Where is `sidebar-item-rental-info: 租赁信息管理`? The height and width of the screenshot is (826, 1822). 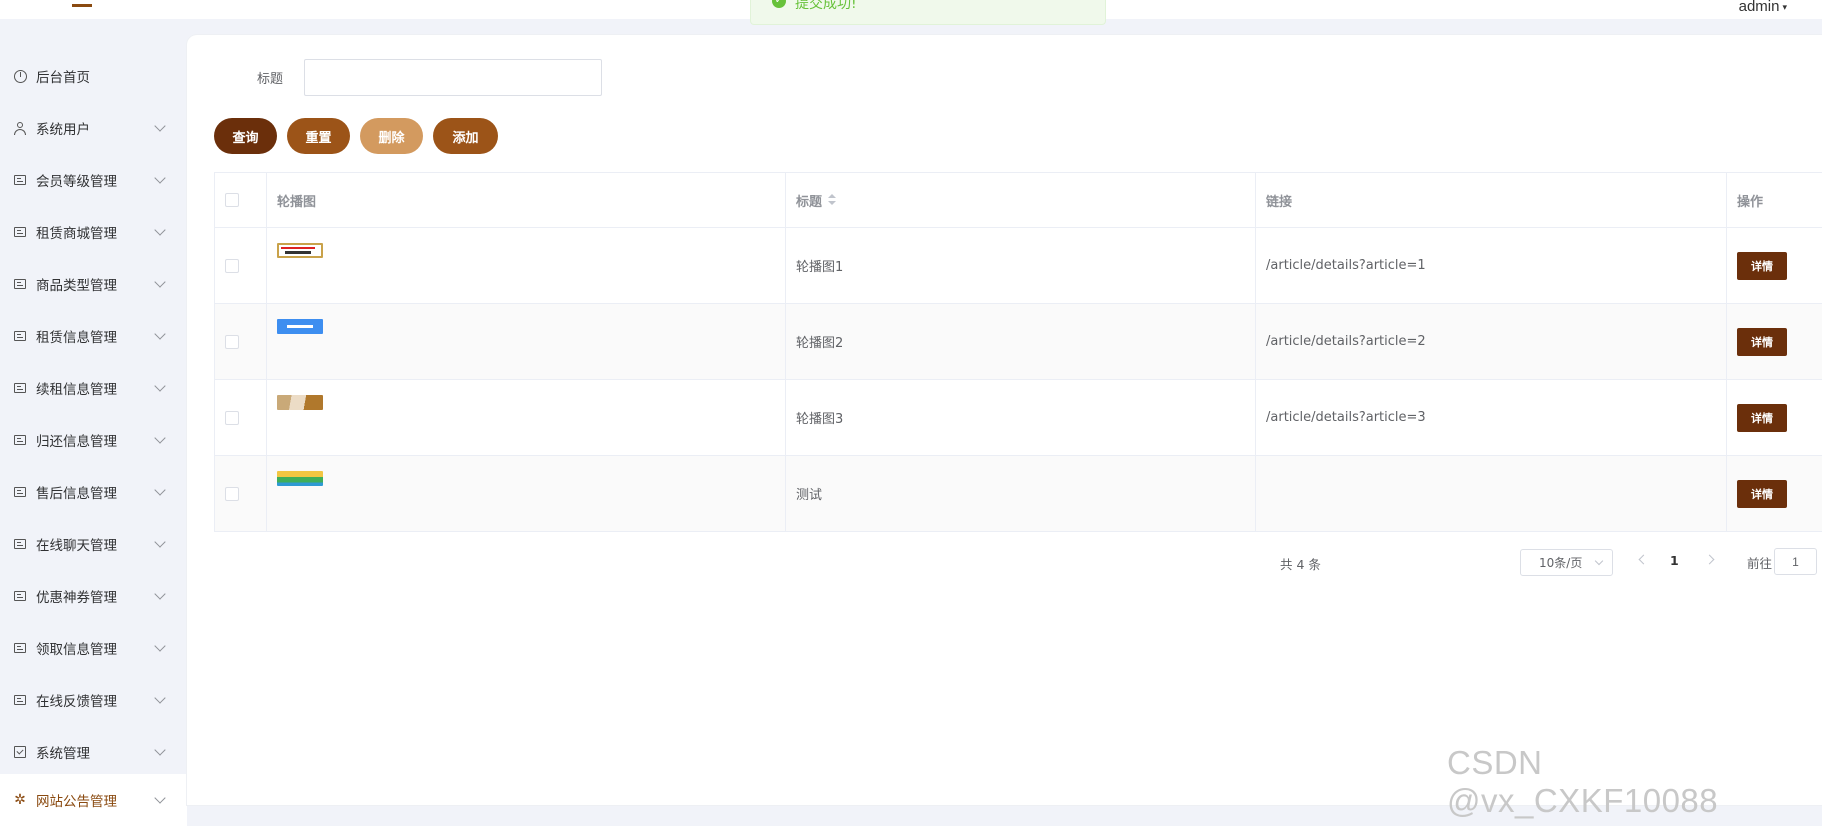
sidebar-item-rental-info: 租赁信息管理 is located at coordinates (93, 336).